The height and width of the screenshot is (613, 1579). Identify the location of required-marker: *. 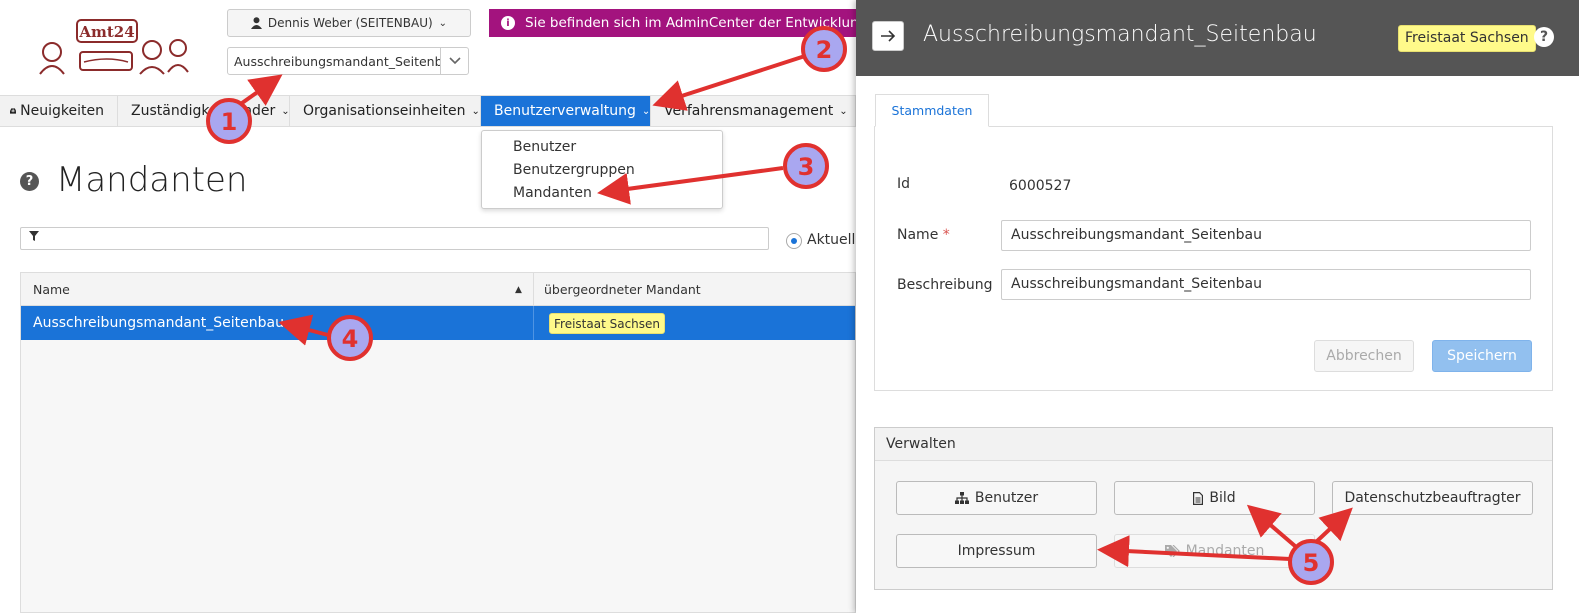
(946, 235).